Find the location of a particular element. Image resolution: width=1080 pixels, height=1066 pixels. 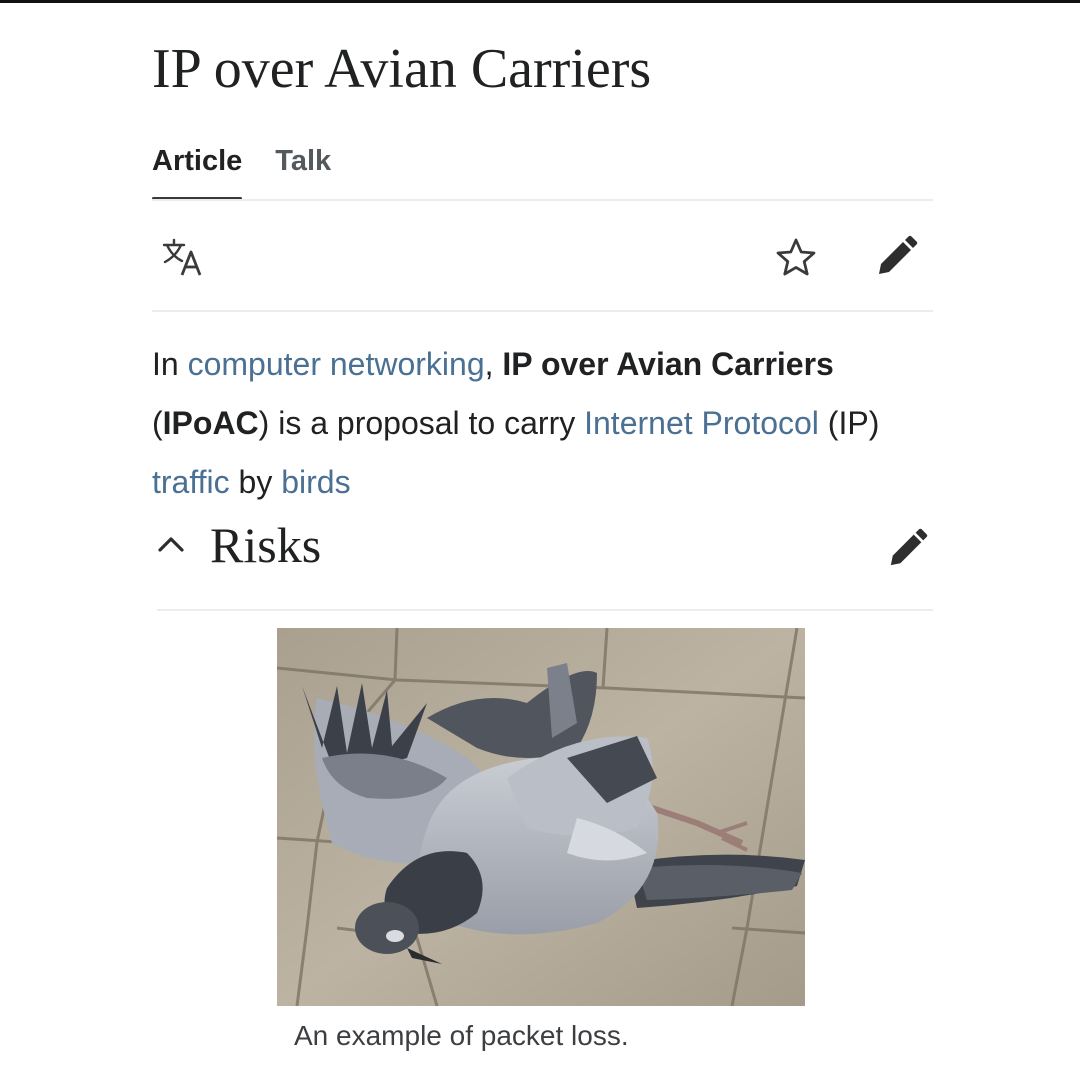

intro-text: , is located at coordinates (493, 364).